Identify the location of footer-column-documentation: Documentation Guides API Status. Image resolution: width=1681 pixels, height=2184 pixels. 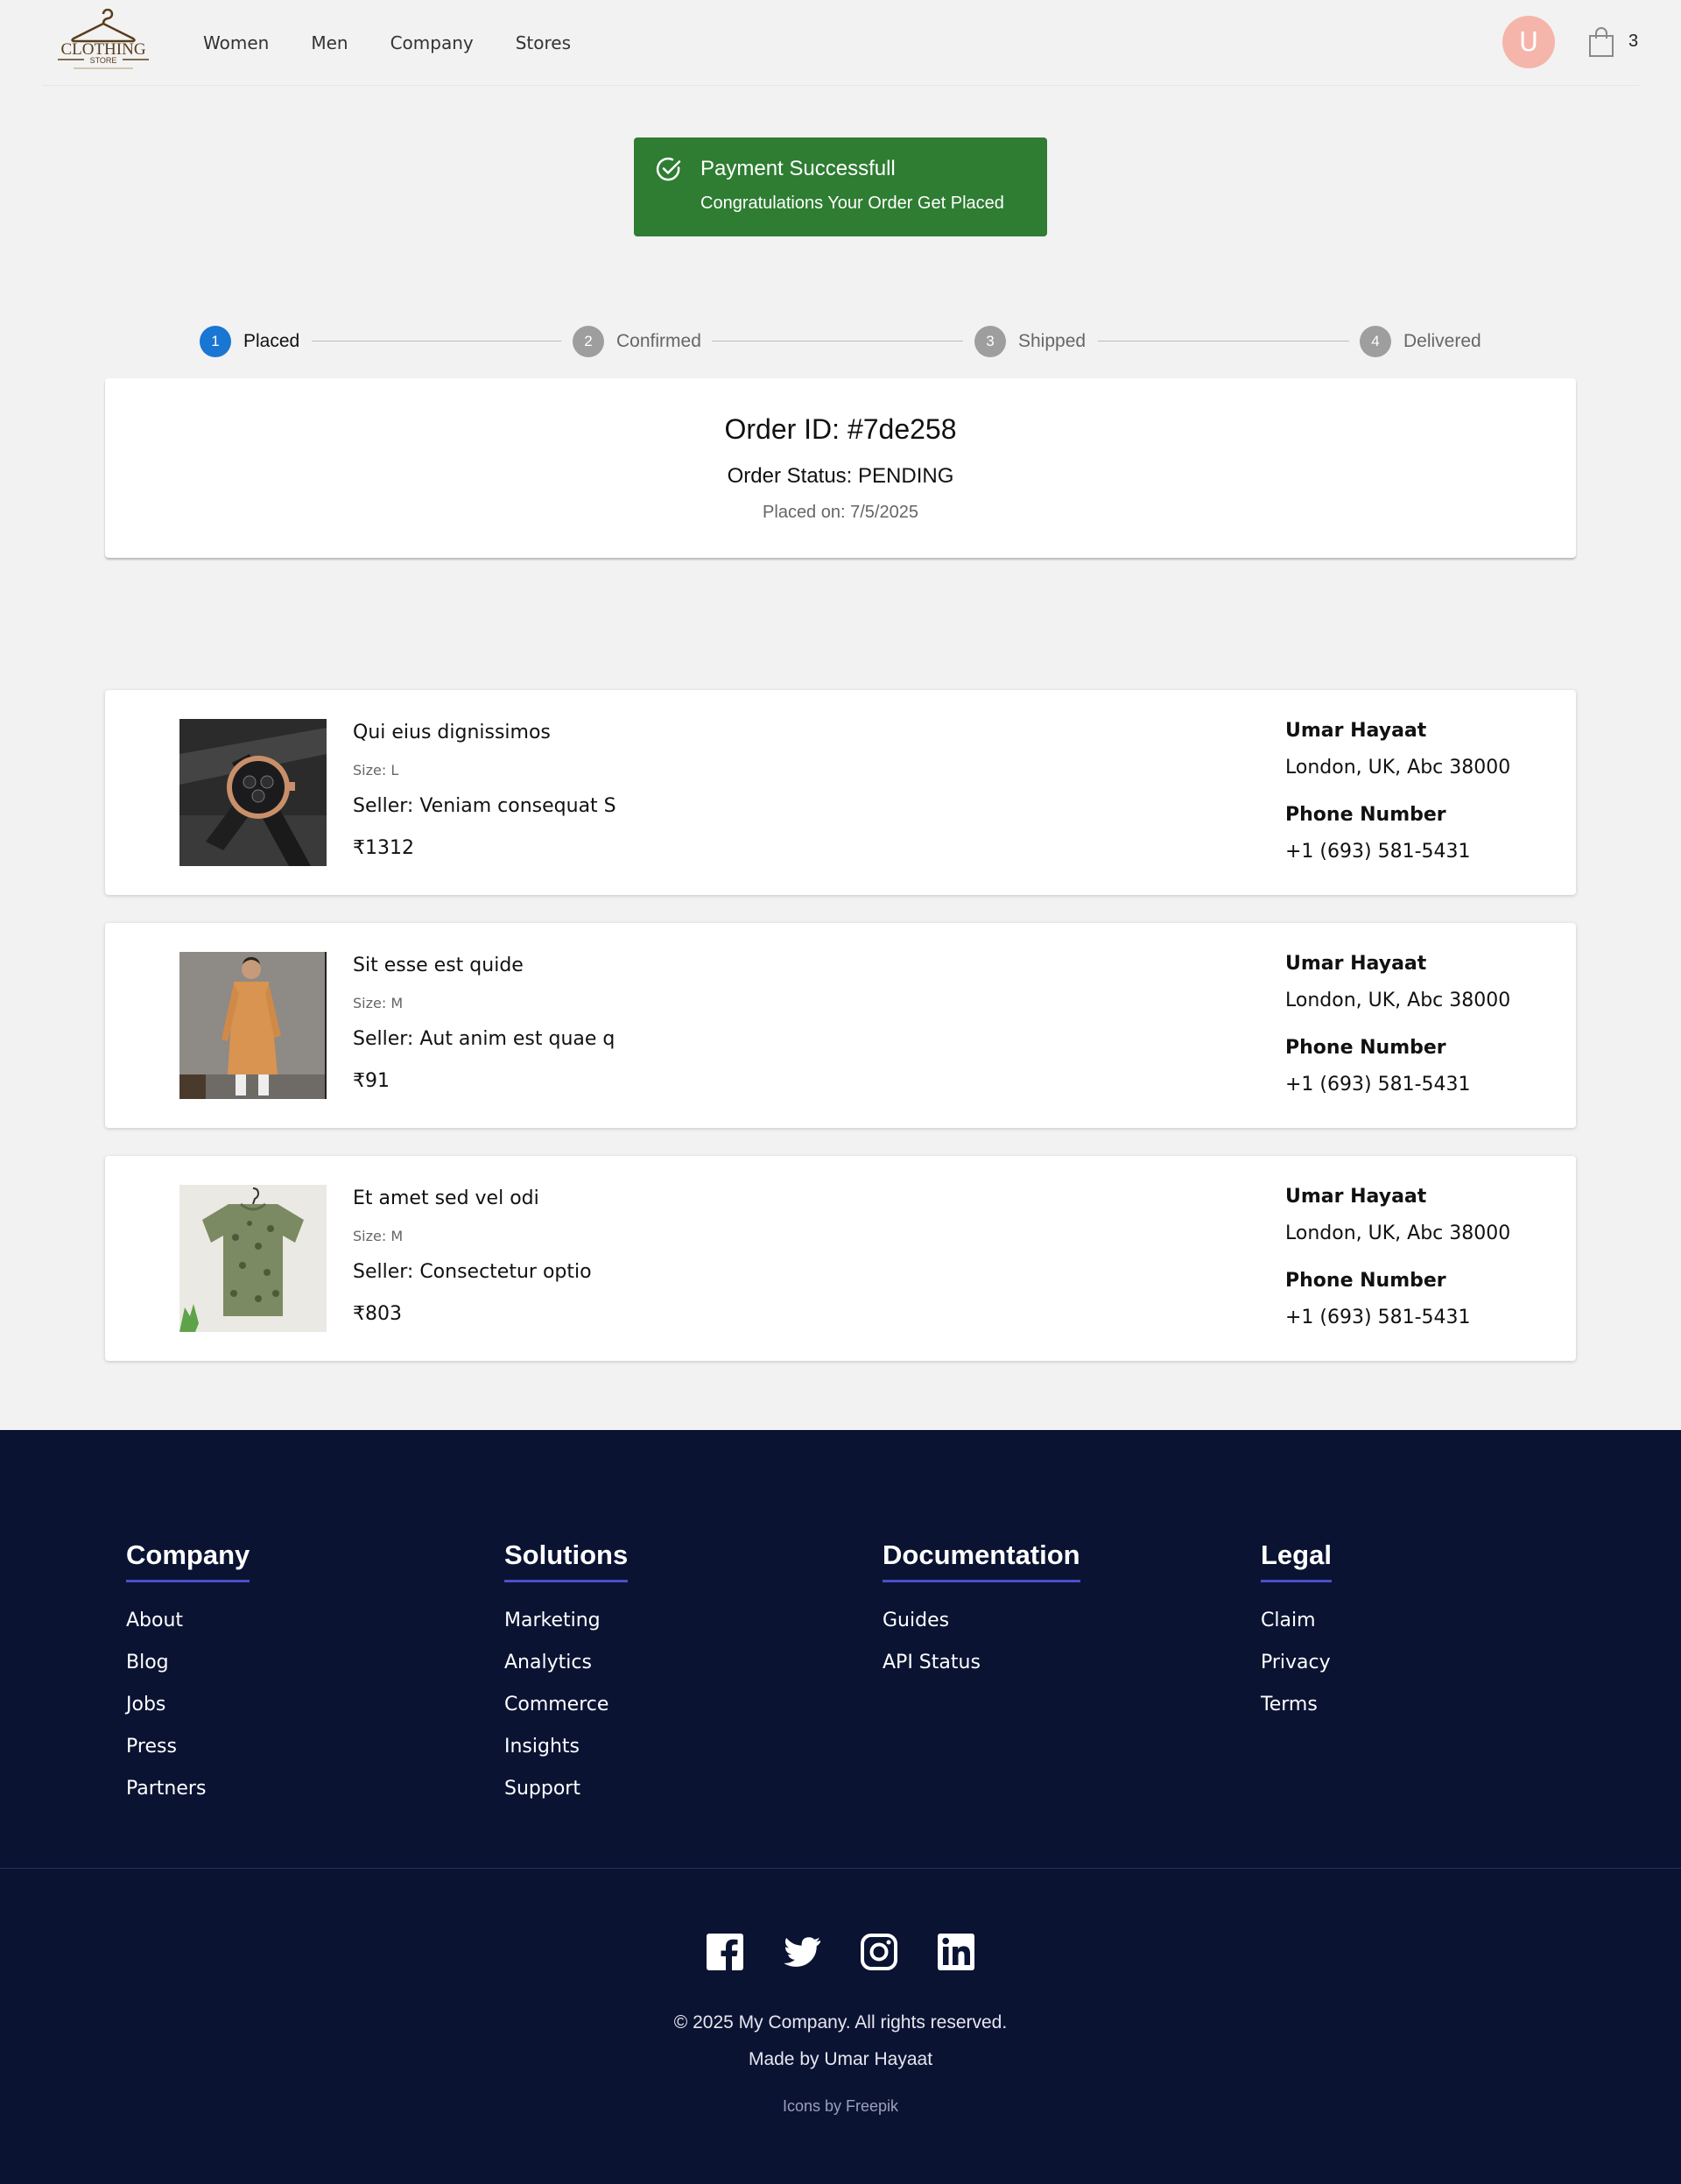
(981, 1611).